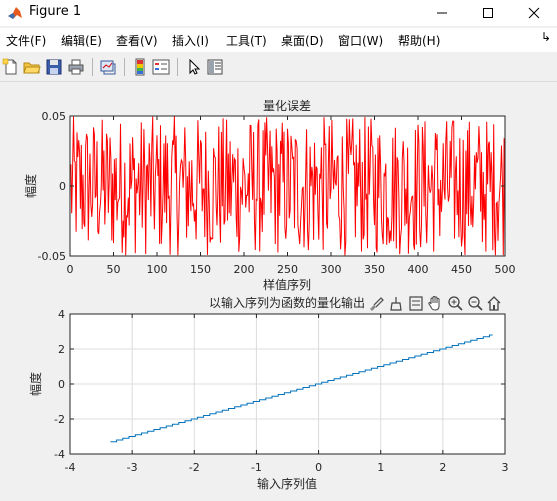 The image size is (557, 501). Describe the element at coordinates (194, 67) in the screenshot. I see `pointer-icon` at that location.